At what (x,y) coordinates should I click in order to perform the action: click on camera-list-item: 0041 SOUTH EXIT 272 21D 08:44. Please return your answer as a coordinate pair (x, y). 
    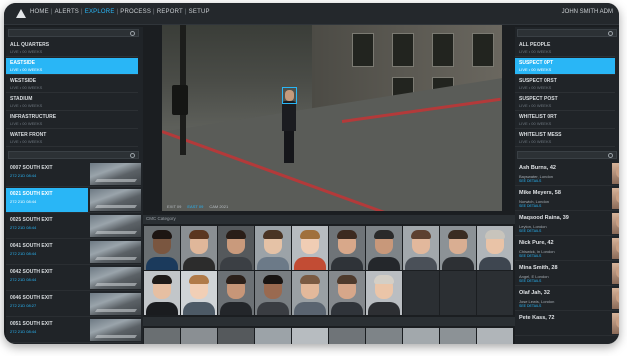
    Looking at the image, I should click on (73, 252).